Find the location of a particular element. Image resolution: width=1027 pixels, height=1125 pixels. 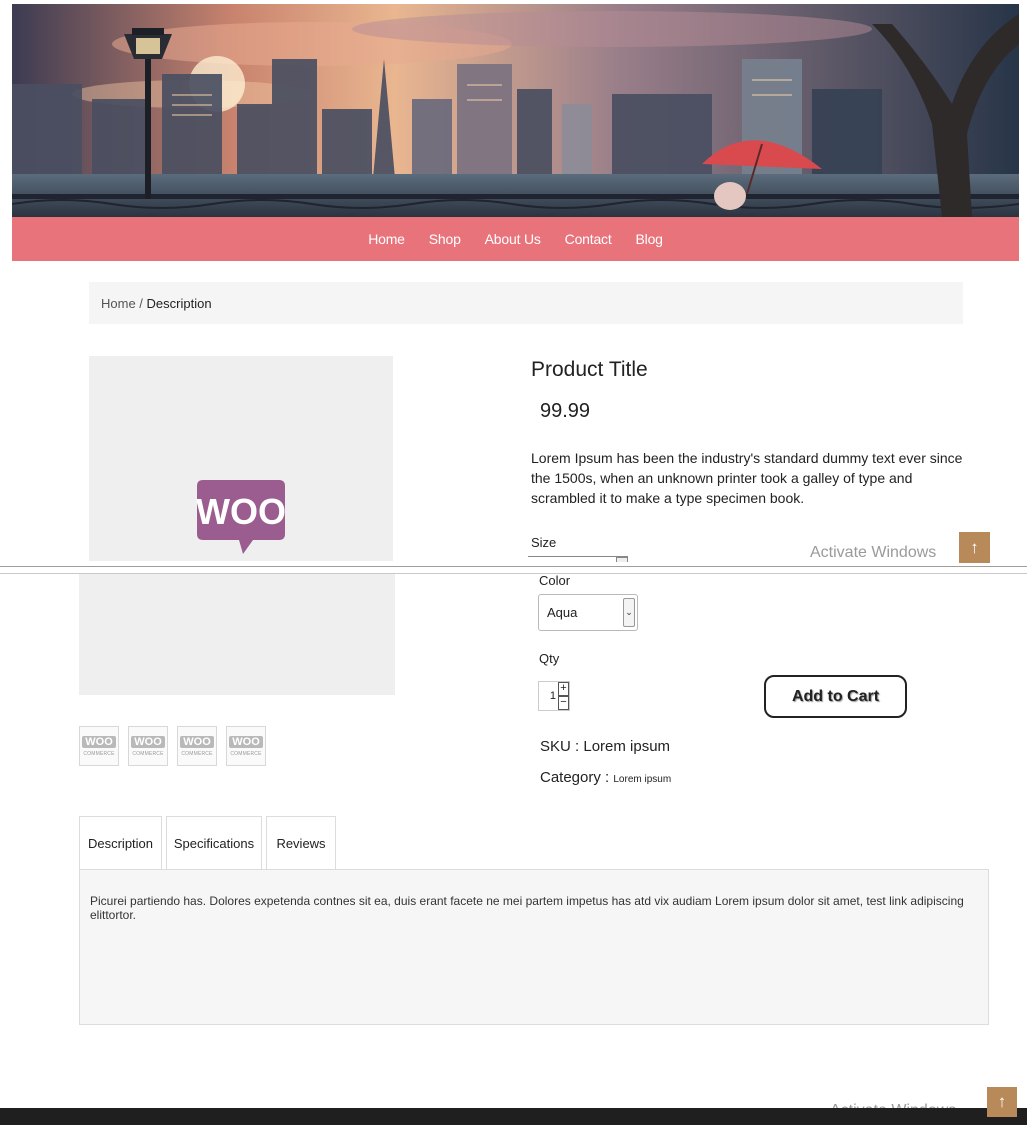

thumbnail-4: WOO COMMERCE is located at coordinates (246, 746).